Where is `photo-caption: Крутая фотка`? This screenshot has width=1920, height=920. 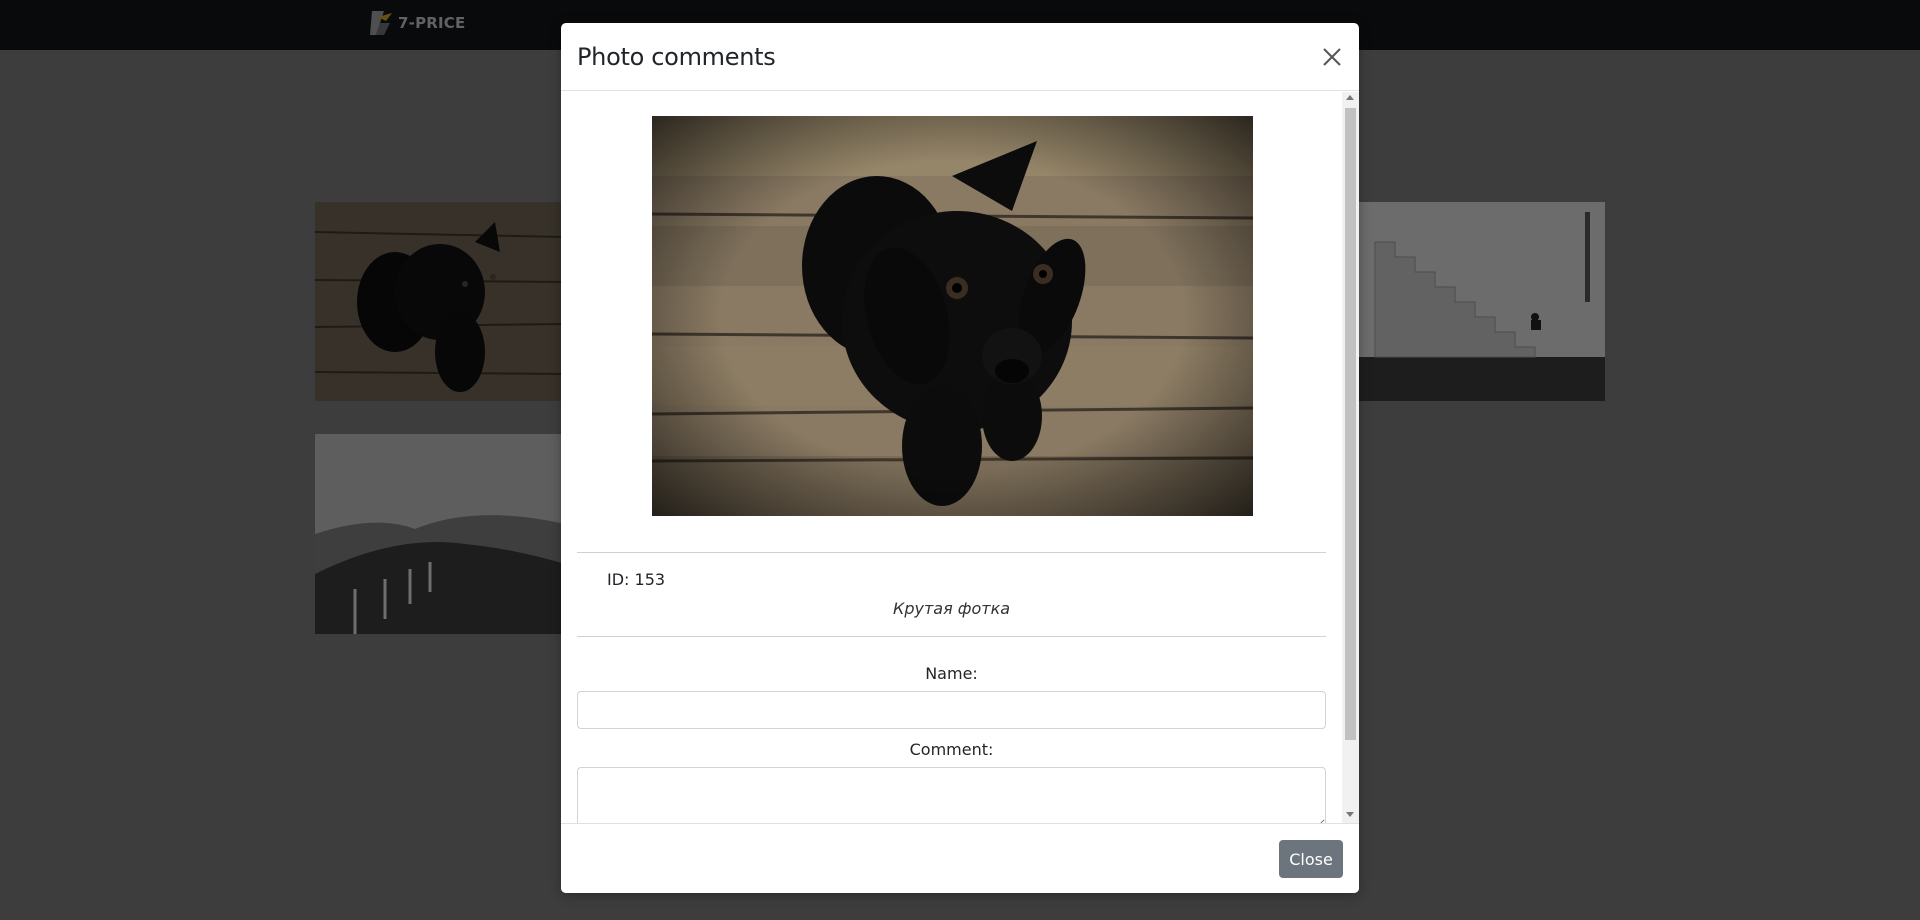 photo-caption: Крутая фотка is located at coordinates (951, 608).